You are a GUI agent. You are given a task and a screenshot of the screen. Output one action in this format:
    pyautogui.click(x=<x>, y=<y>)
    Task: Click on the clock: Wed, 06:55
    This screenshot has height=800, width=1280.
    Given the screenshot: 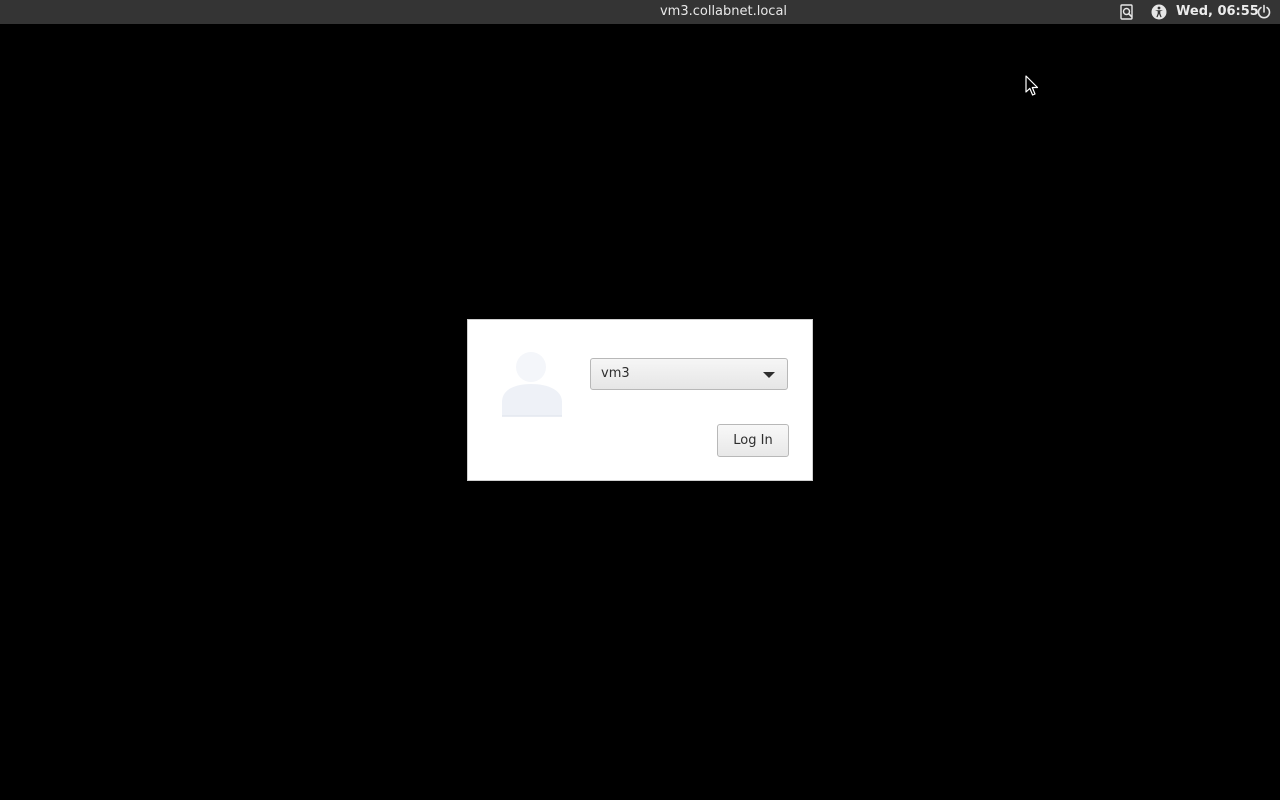 What is the action you would take?
    pyautogui.click(x=1217, y=12)
    